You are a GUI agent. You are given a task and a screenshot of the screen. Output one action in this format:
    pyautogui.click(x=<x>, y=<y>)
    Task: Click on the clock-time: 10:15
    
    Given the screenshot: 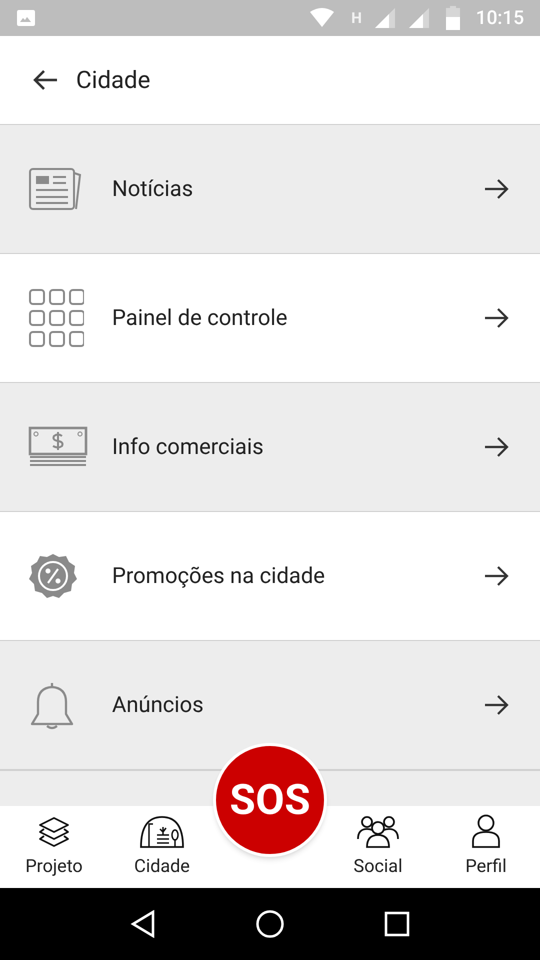 What is the action you would take?
    pyautogui.click(x=500, y=17)
    